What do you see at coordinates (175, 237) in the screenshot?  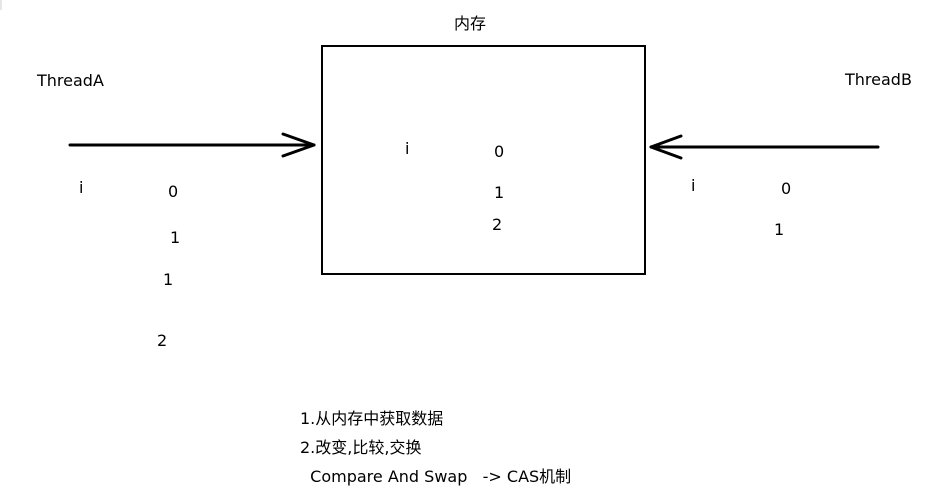 I see `thread-a-value-2: 1` at bounding box center [175, 237].